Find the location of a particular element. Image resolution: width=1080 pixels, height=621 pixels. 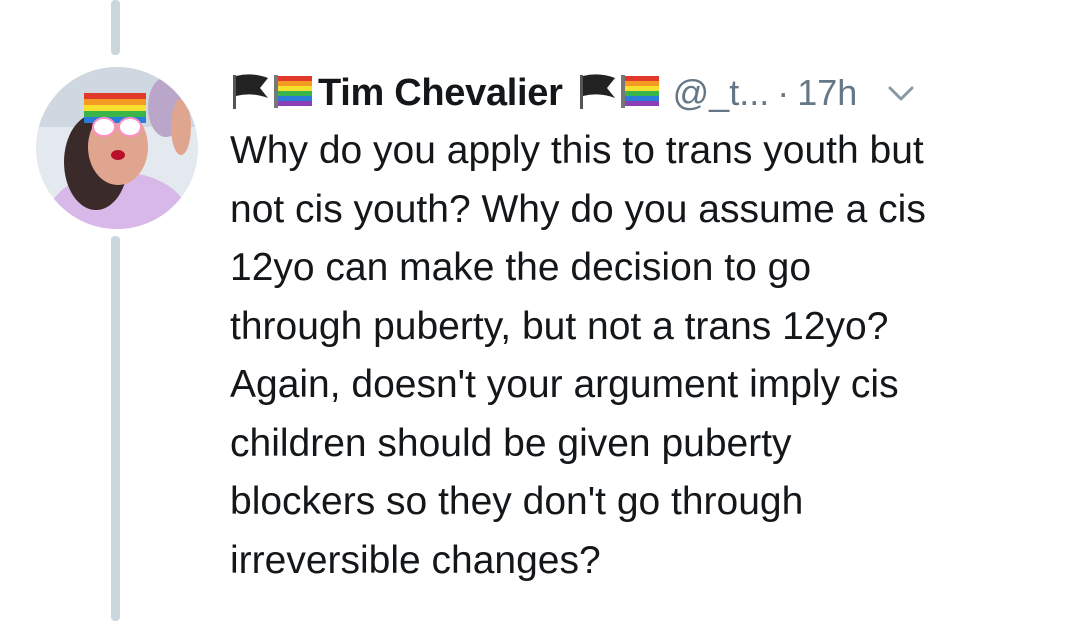

tweet-text-line: children should be given puberty is located at coordinates (511, 443).